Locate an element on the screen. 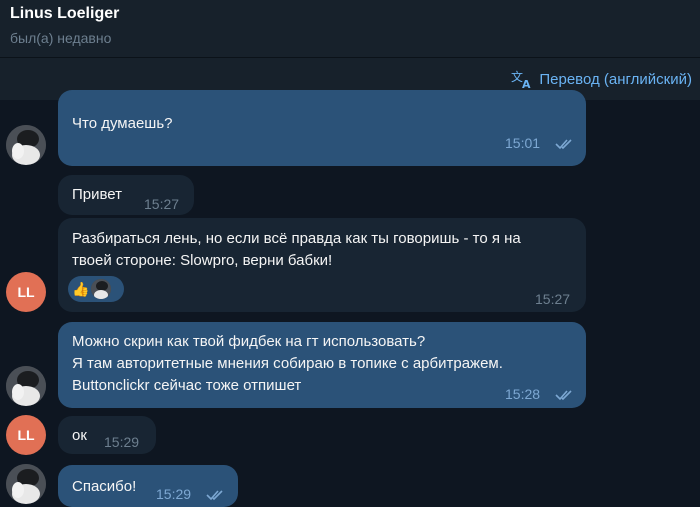  chat-header: Linus Loeliger был(а) недавно is located at coordinates (350, 29).